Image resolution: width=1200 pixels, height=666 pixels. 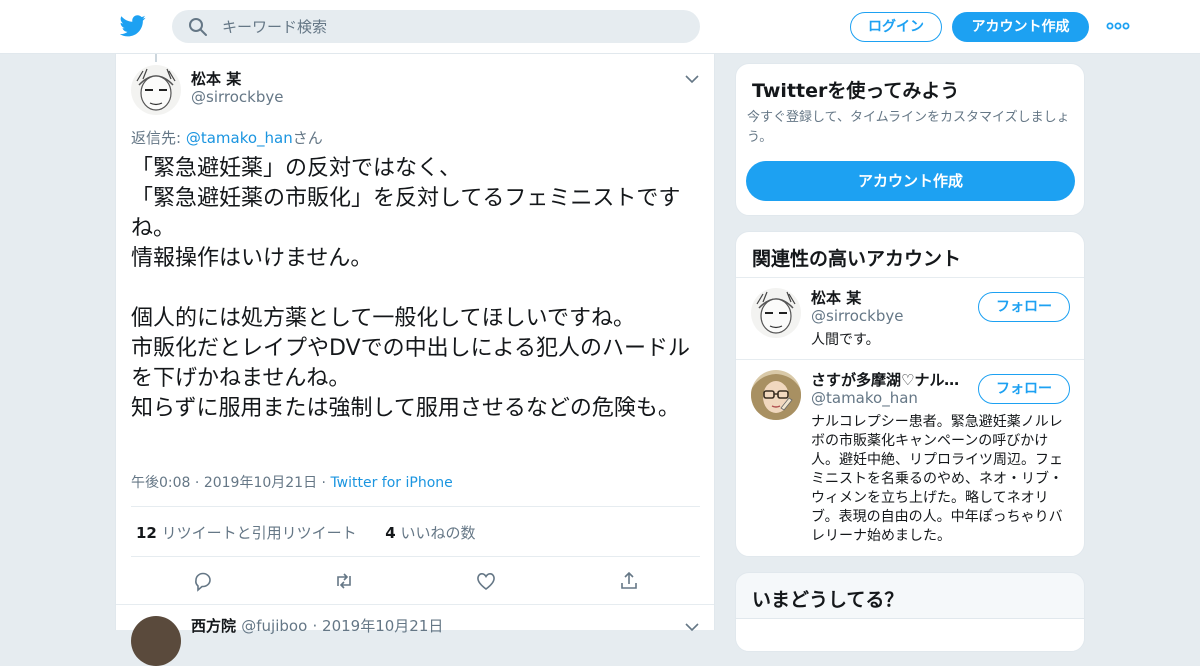 I want to click on like-label: いいねの数, so click(x=438, y=533).